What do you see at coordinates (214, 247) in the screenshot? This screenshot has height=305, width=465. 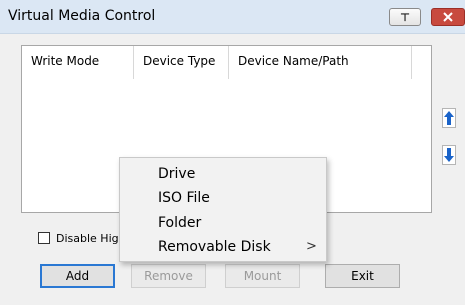 I see `menu-item-removable-disk: Removable Disk` at bounding box center [214, 247].